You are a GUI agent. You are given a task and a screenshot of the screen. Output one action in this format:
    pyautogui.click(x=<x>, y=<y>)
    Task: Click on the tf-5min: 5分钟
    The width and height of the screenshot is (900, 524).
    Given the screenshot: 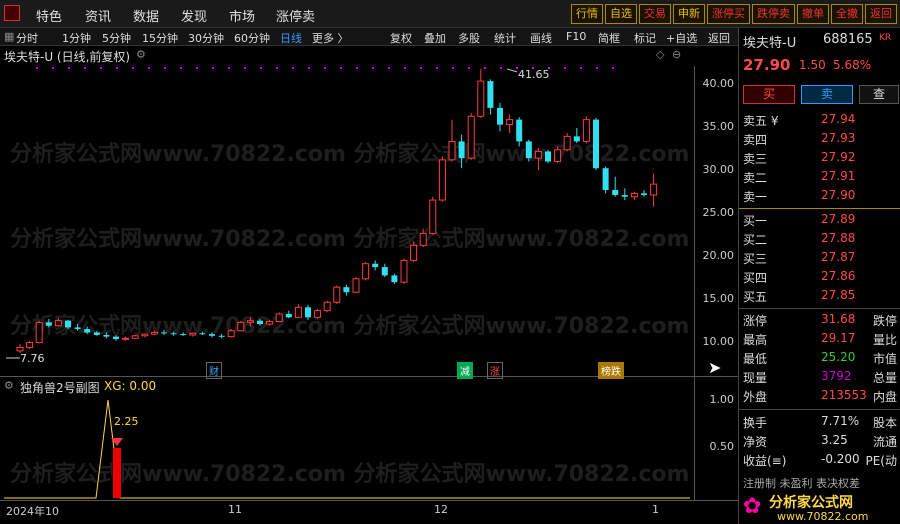 What is the action you would take?
    pyautogui.click(x=116, y=38)
    